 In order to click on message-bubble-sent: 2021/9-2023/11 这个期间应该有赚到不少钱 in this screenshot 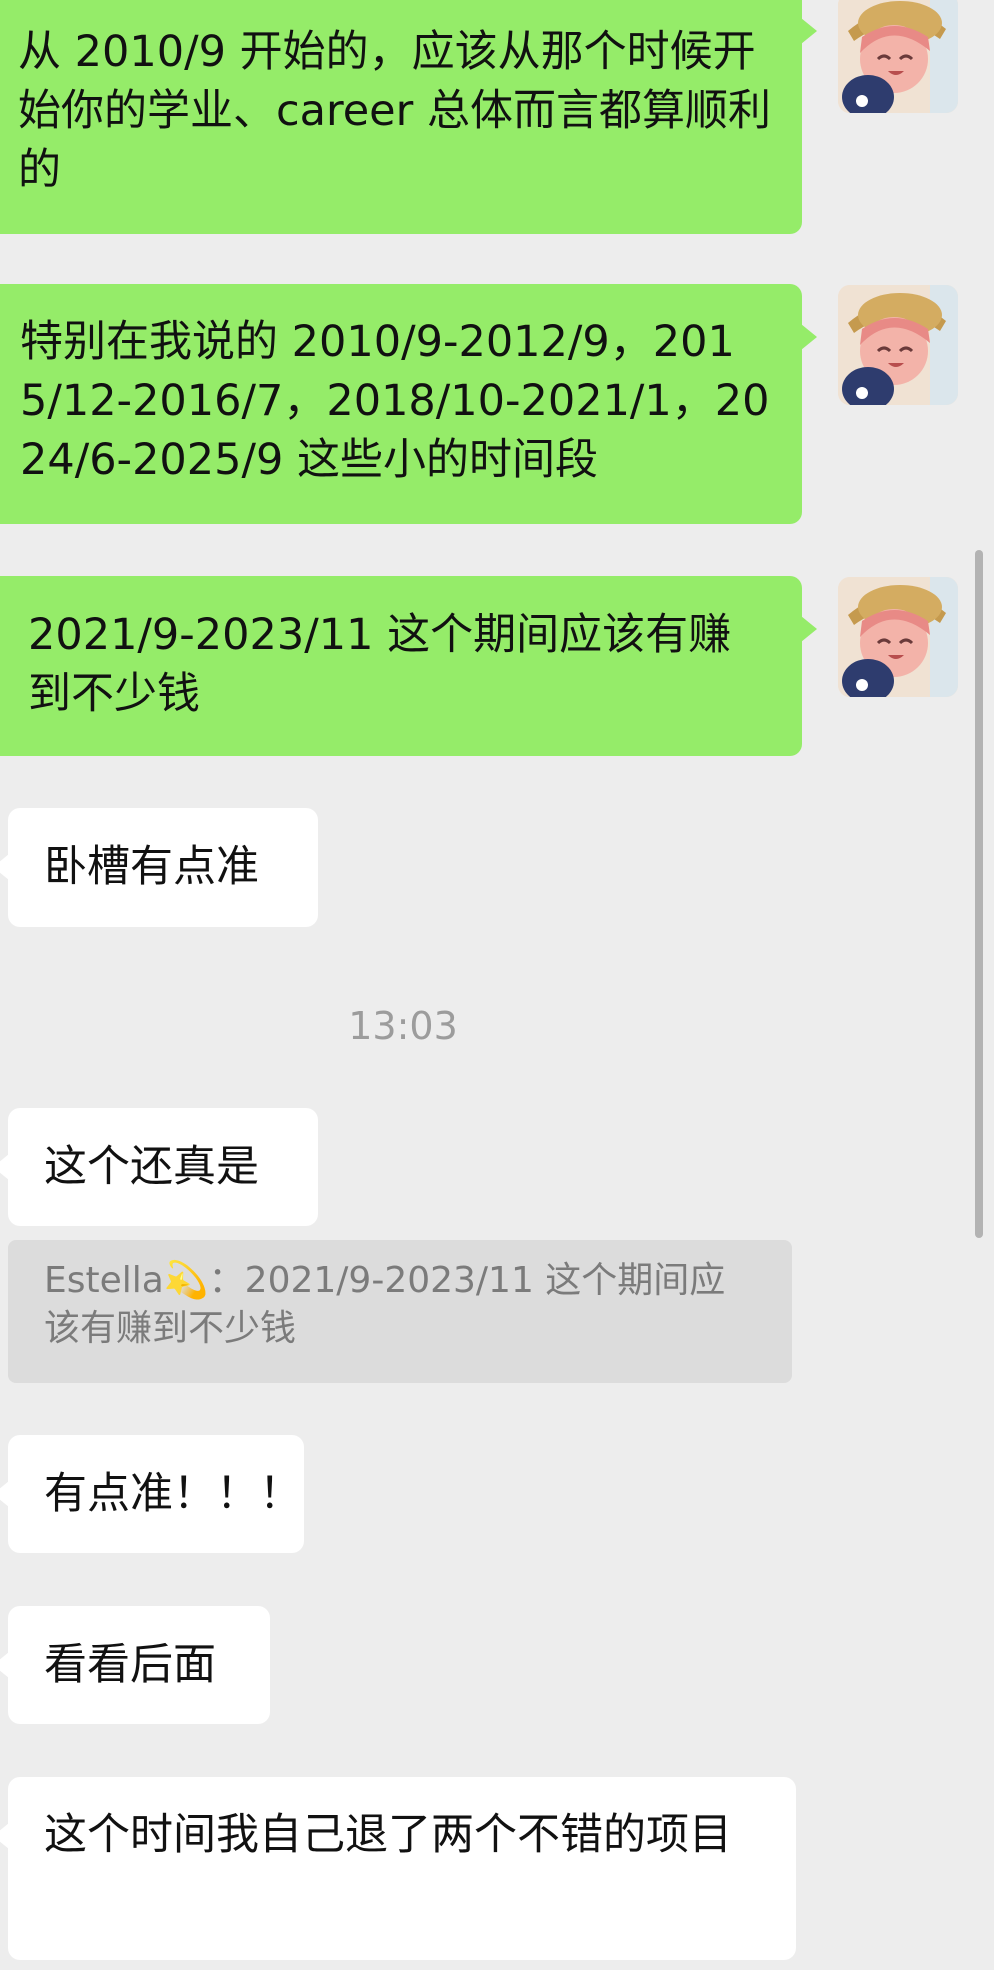, I will do `click(408, 666)`.